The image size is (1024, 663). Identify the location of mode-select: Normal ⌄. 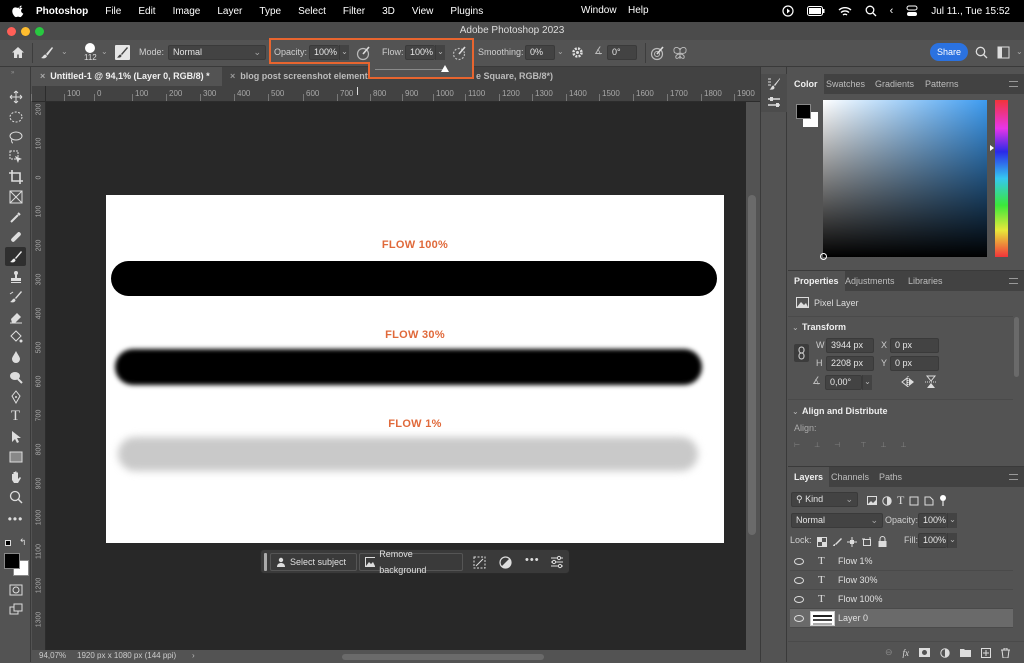
(217, 52).